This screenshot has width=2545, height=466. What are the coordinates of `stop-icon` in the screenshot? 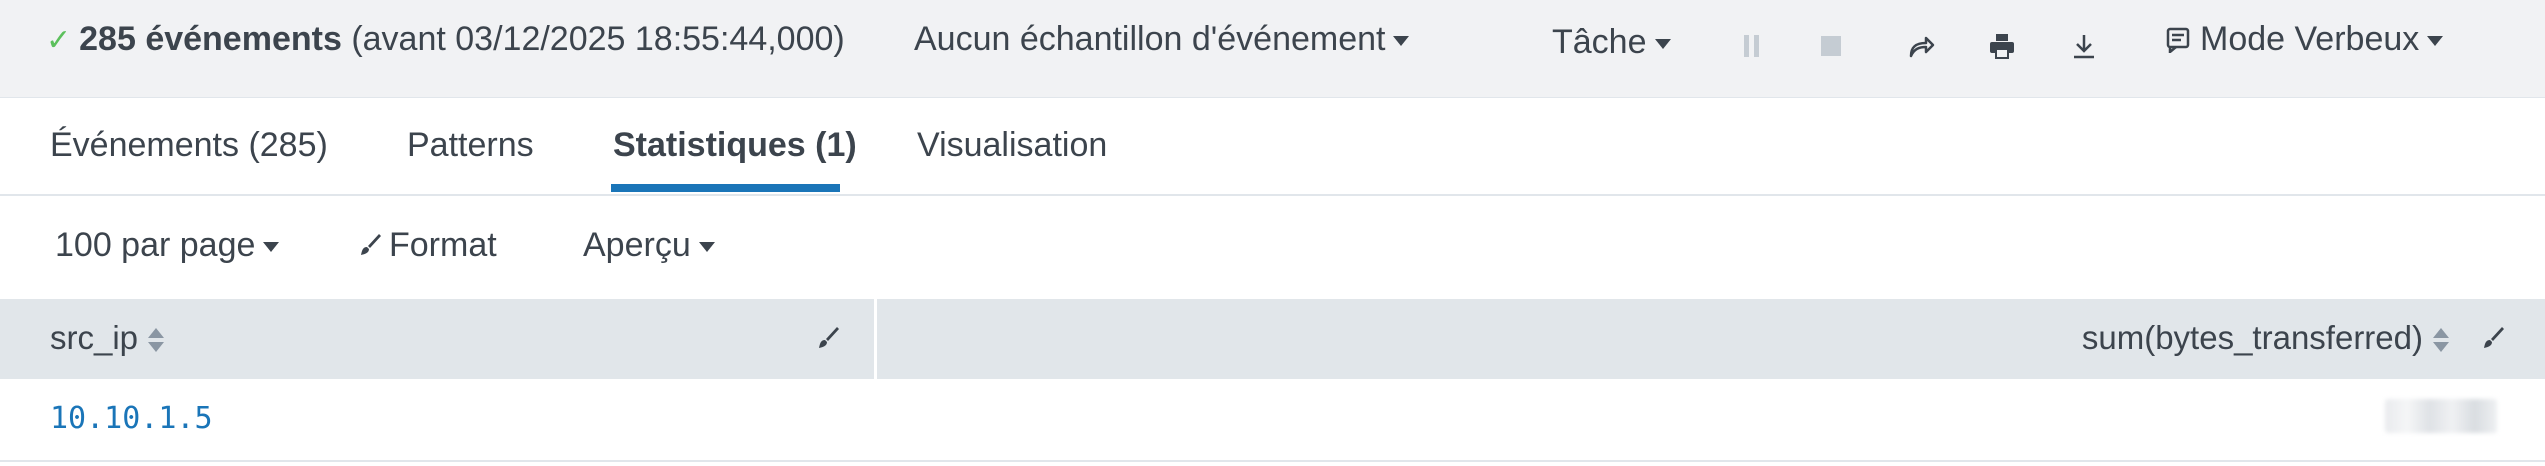 It's located at (1831, 46).